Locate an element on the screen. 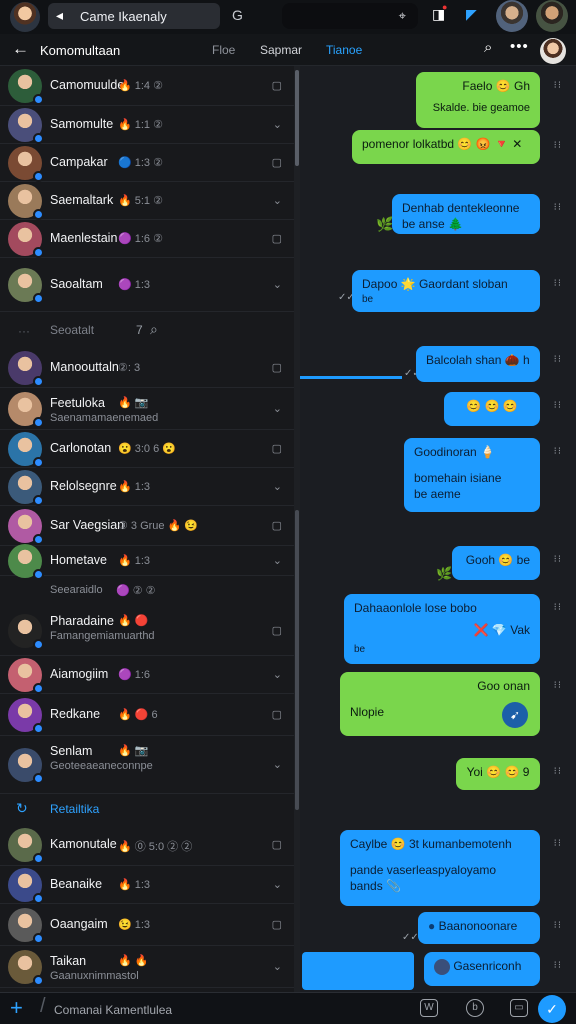  tab-tianoe: Tianoe is located at coordinates (344, 50).